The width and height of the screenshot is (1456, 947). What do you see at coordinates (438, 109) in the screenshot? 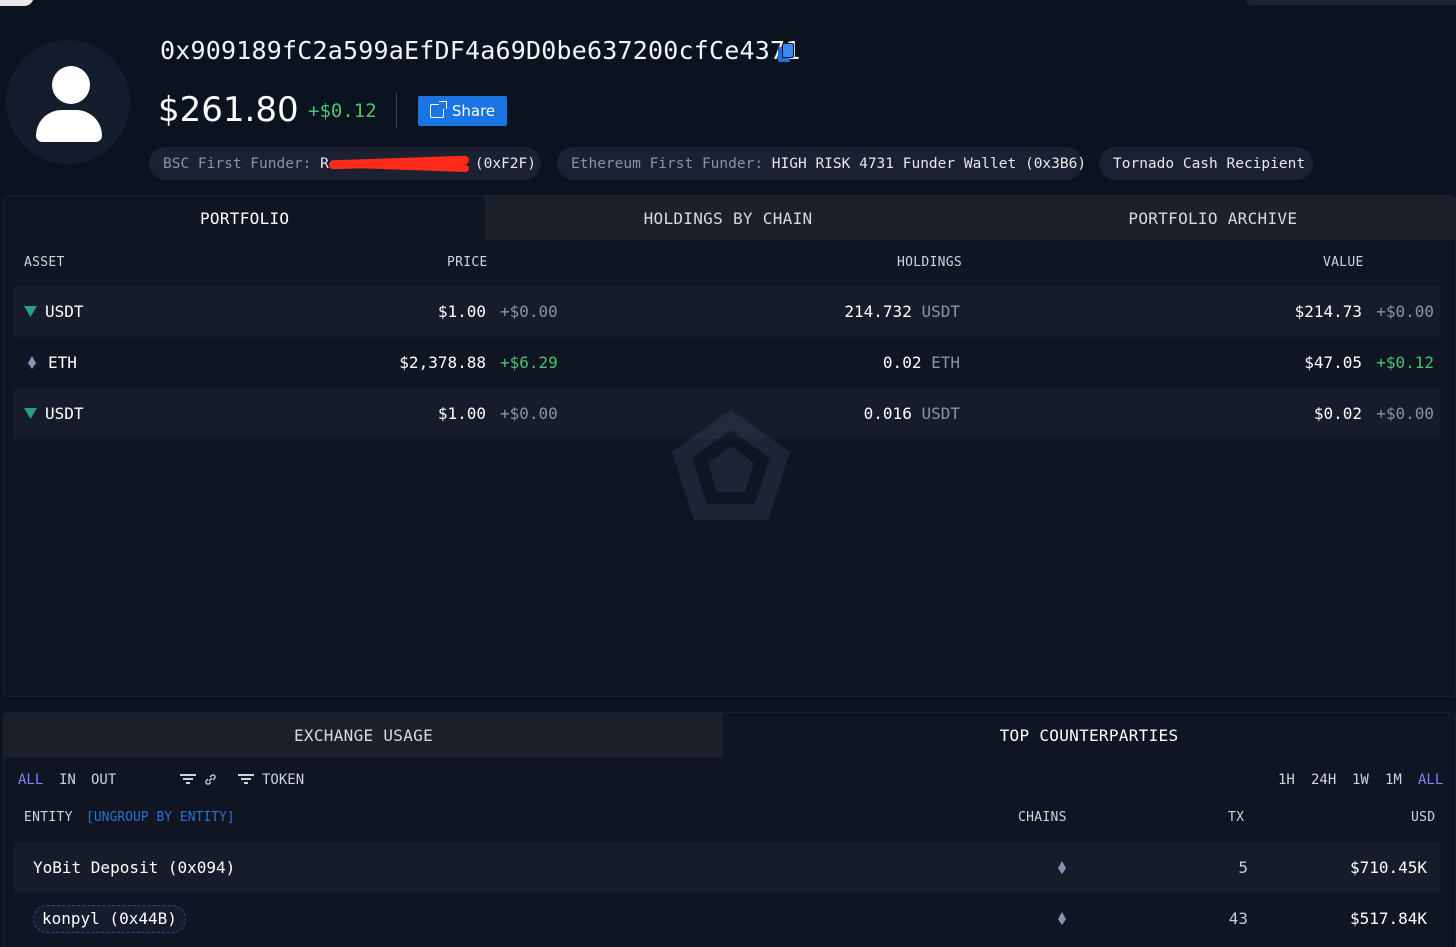
I see `external-link-icon` at bounding box center [438, 109].